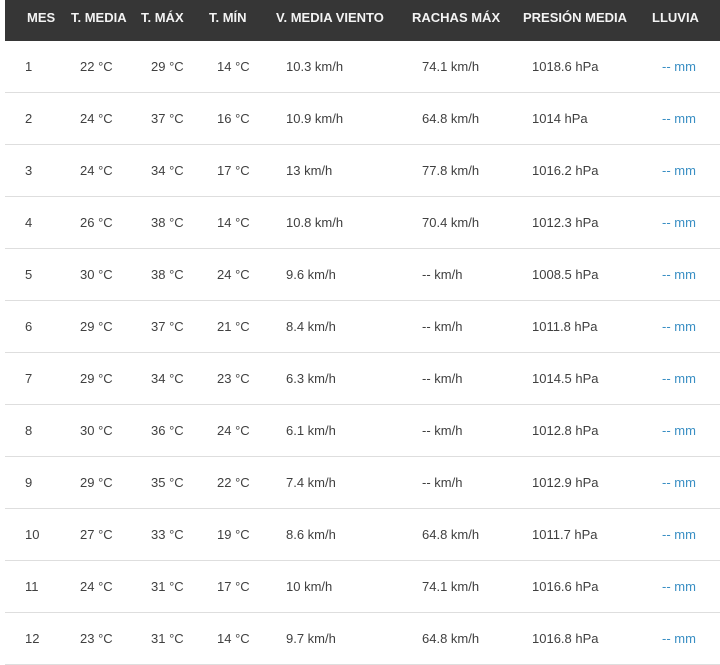 The width and height of the screenshot is (720, 665). What do you see at coordinates (311, 534) in the screenshot?
I see `cell-v-media-viento: 8.6 km/h` at bounding box center [311, 534].